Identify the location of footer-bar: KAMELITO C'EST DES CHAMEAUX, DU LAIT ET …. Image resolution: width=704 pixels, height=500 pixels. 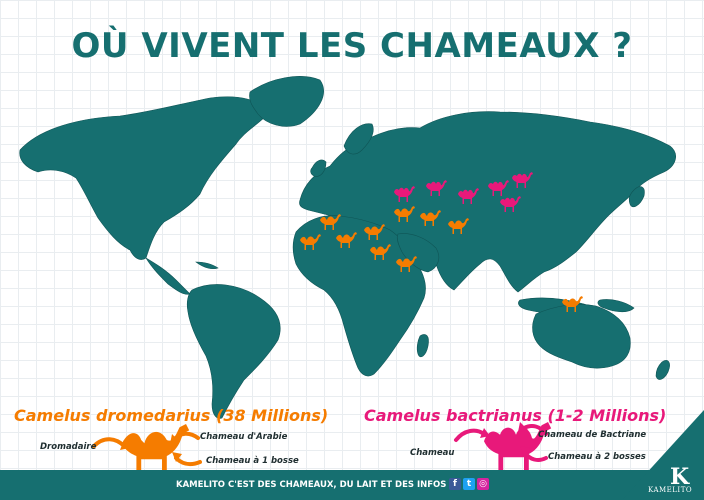
(352, 485).